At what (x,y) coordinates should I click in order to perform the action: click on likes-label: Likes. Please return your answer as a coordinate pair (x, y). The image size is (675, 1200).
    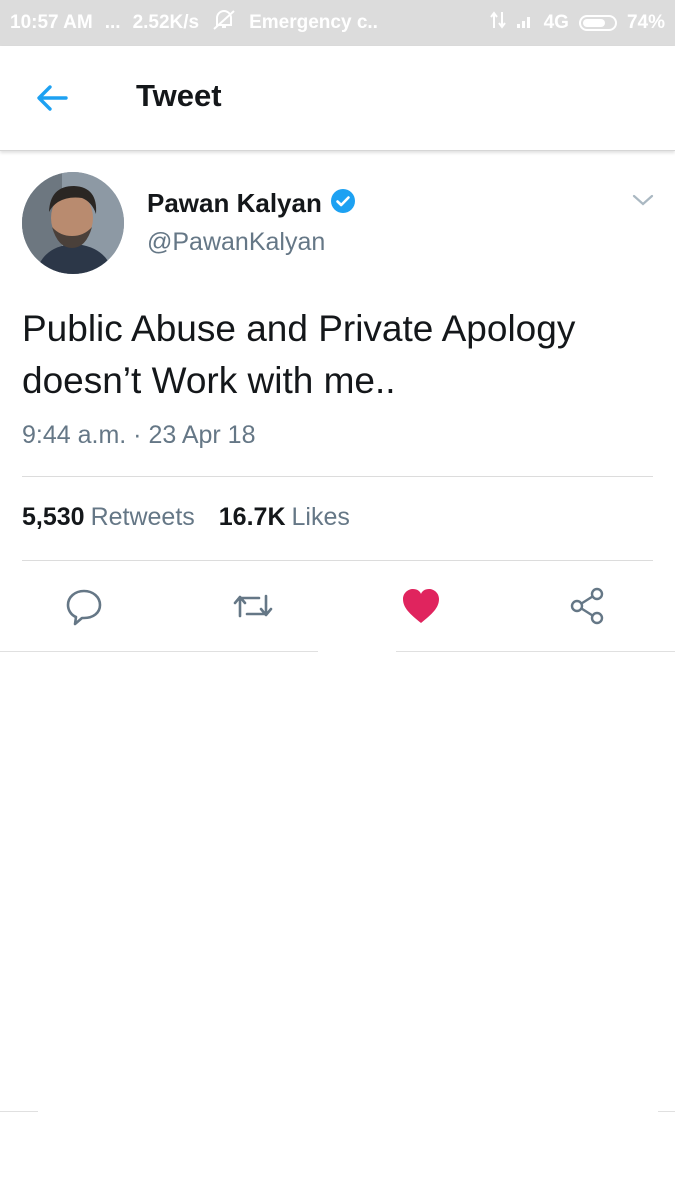
    Looking at the image, I should click on (320, 517).